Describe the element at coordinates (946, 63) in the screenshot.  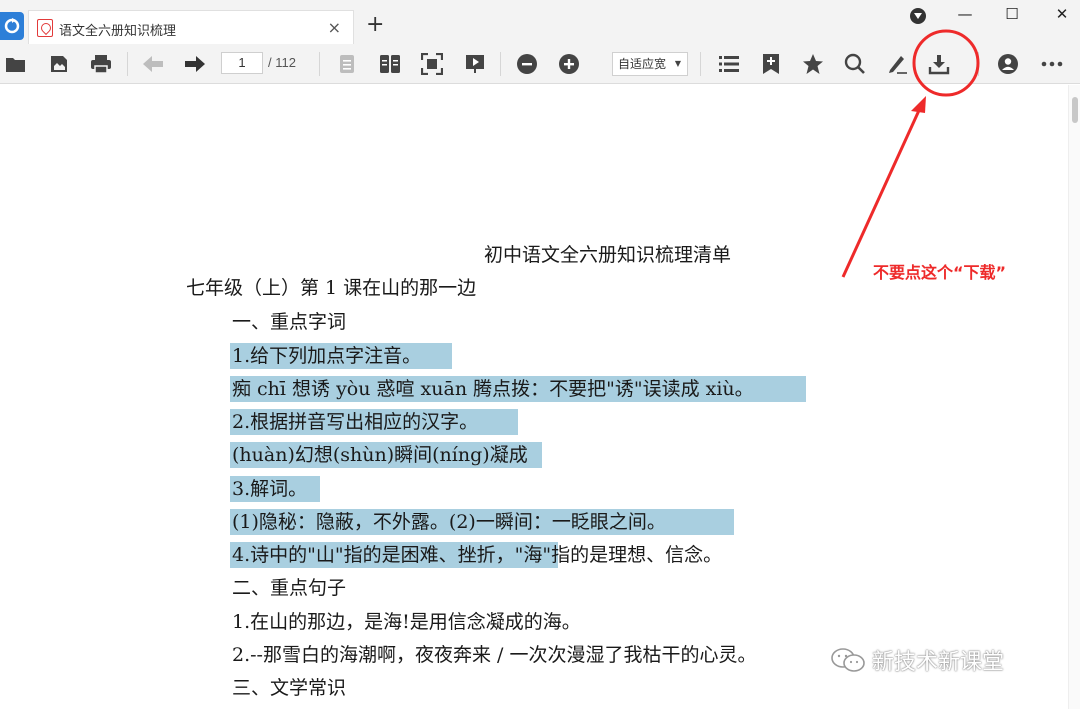
I see `annotation-circle` at that location.